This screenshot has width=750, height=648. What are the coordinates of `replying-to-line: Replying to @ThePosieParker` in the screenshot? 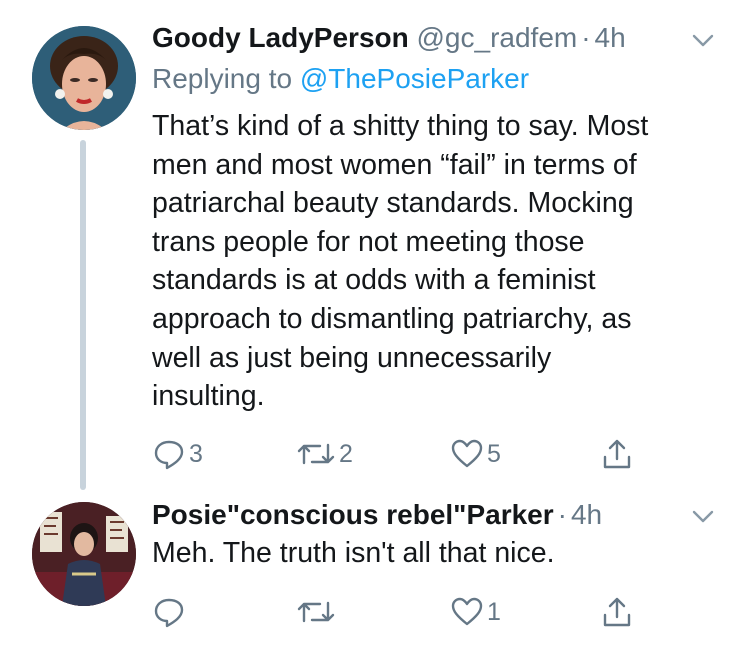 It's located at (340, 79).